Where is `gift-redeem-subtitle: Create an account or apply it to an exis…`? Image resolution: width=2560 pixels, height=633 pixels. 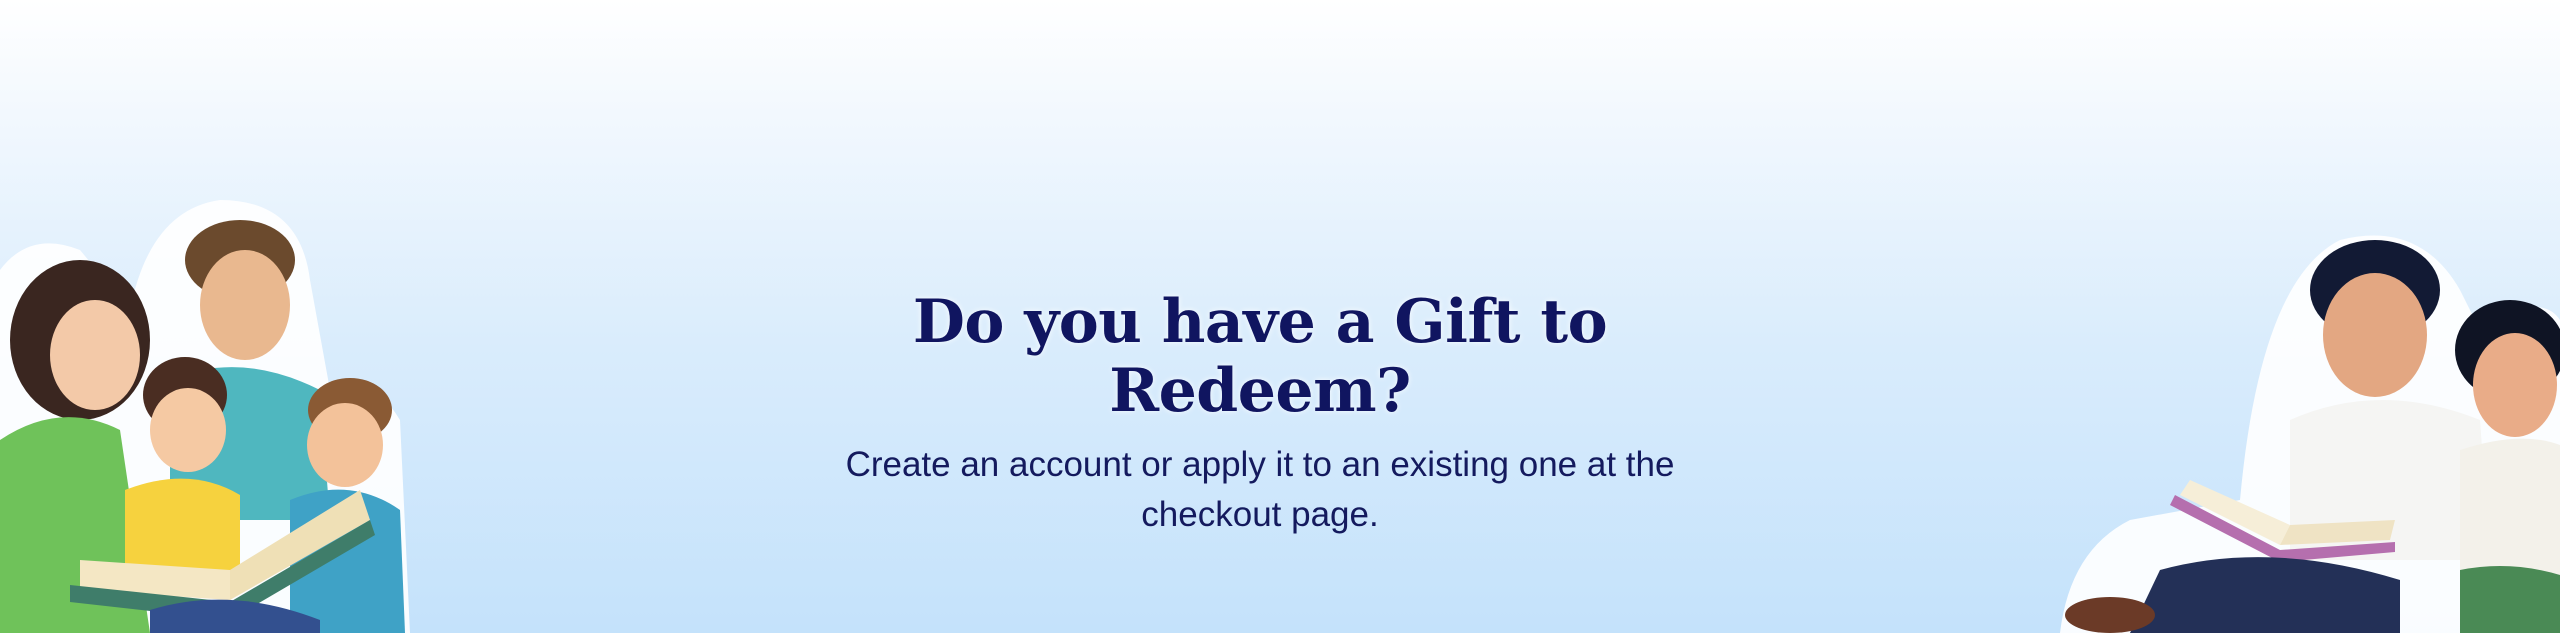
gift-redeem-subtitle: Create an account or apply it to an exis… is located at coordinates (1260, 489).